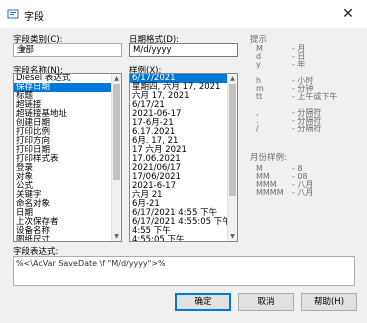 This screenshot has width=367, height=323. What do you see at coordinates (203, 302) in the screenshot?
I see `ok-button: 确定` at bounding box center [203, 302].